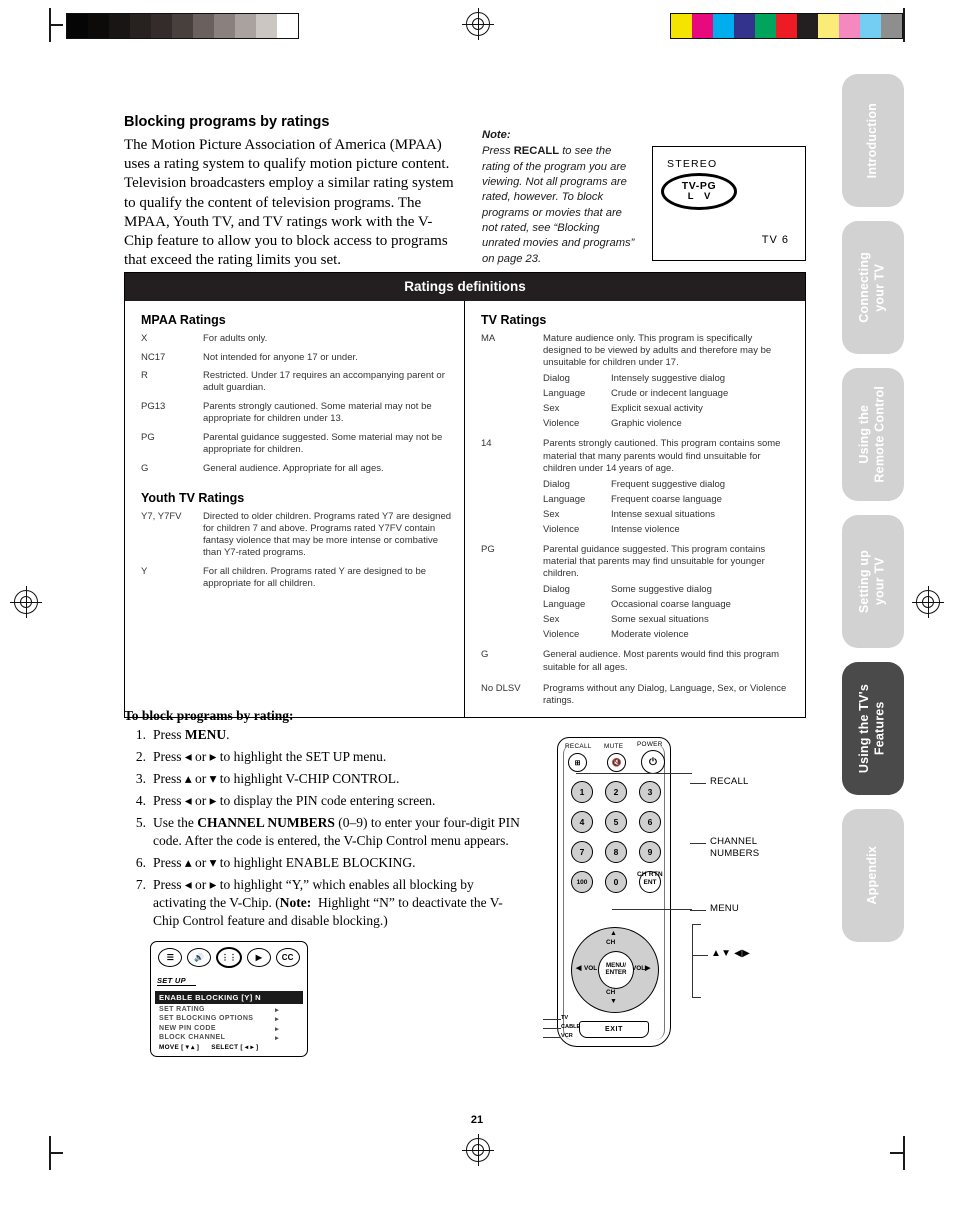  What do you see at coordinates (582, 792) in the screenshot?
I see `remote-key-1: 1` at bounding box center [582, 792].